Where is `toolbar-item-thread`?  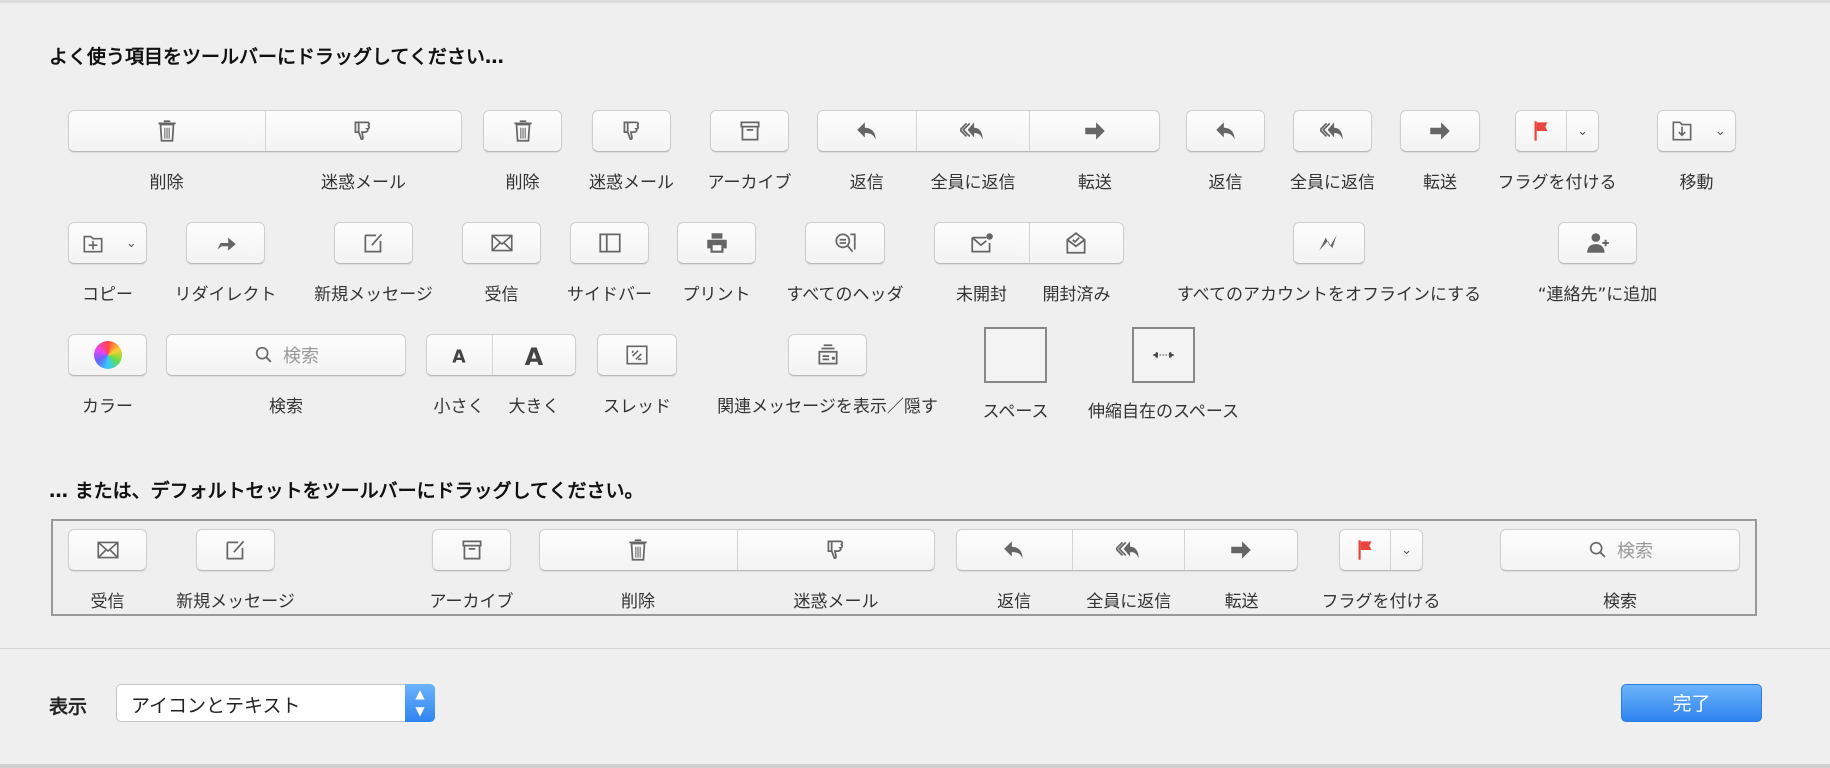
toolbar-item-thread is located at coordinates (637, 355).